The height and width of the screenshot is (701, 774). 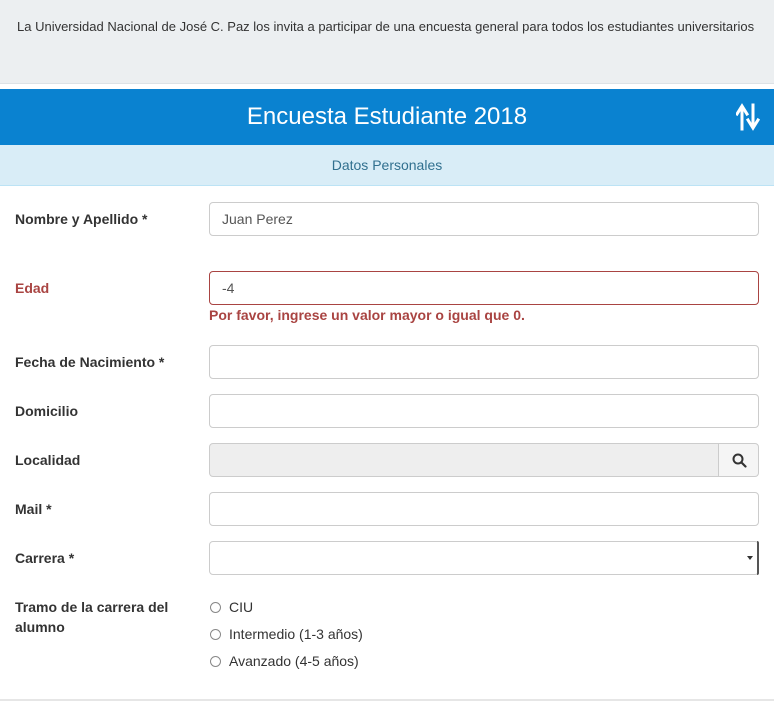 What do you see at coordinates (484, 558) in the screenshot?
I see `carrera-select` at bounding box center [484, 558].